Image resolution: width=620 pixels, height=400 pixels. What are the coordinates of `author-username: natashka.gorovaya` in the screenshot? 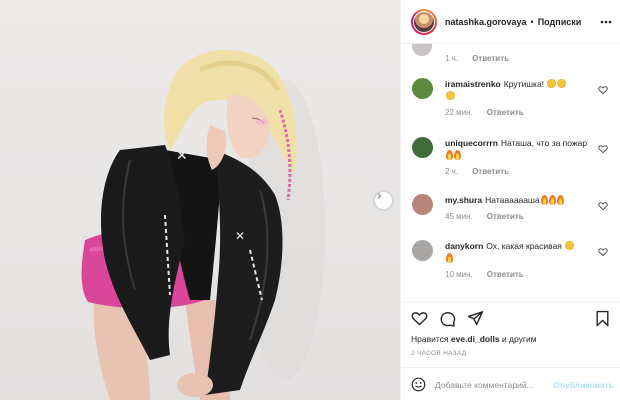 It's located at (486, 22).